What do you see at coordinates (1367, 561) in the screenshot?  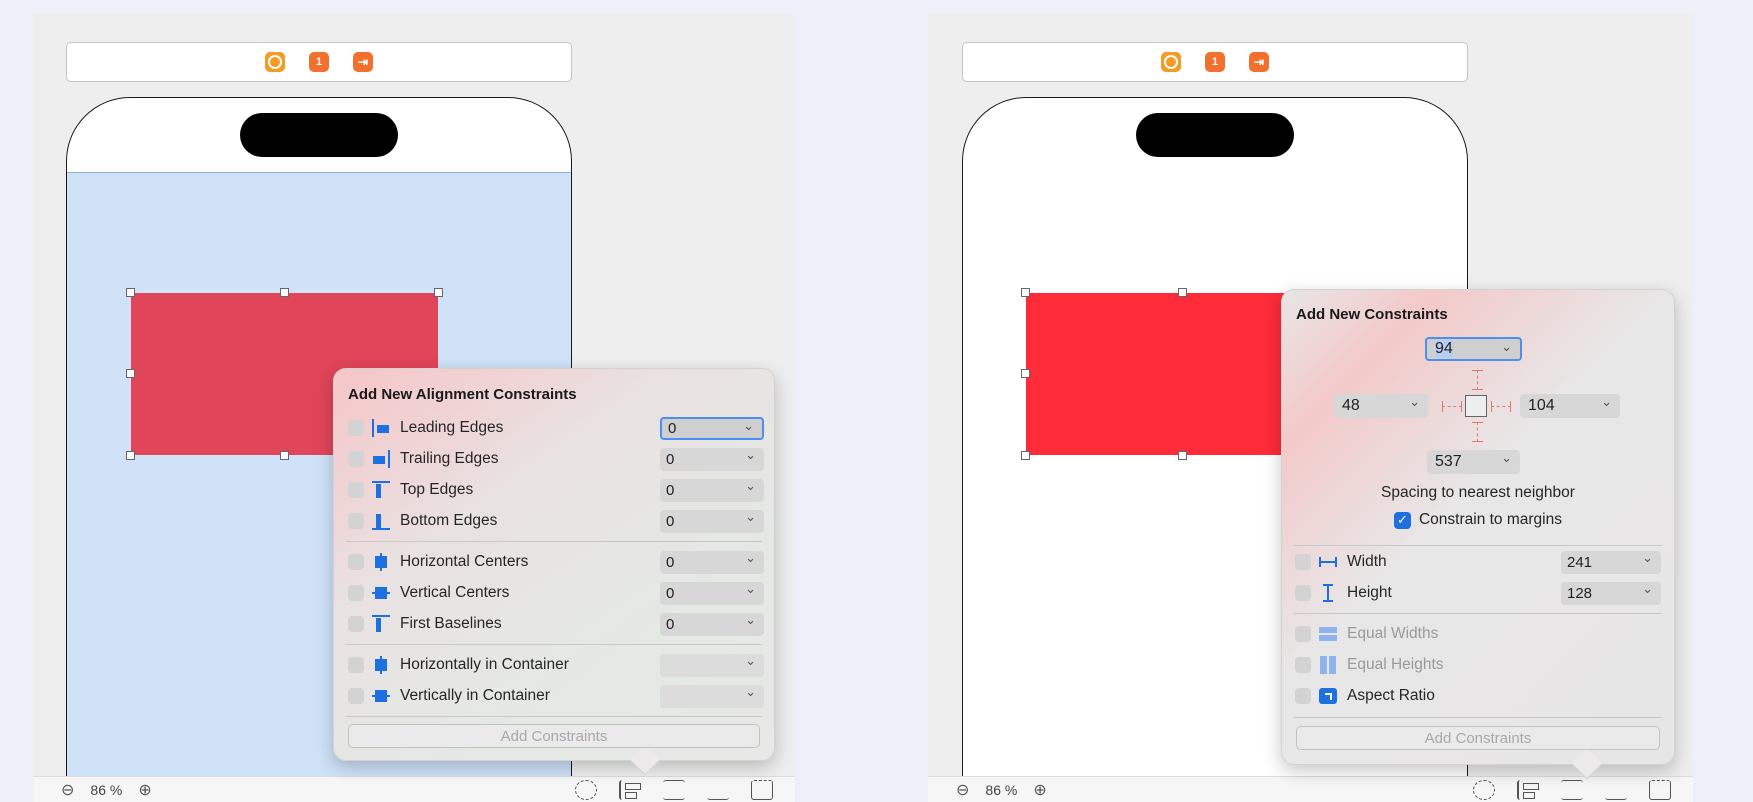 I see `width-label: Width` at bounding box center [1367, 561].